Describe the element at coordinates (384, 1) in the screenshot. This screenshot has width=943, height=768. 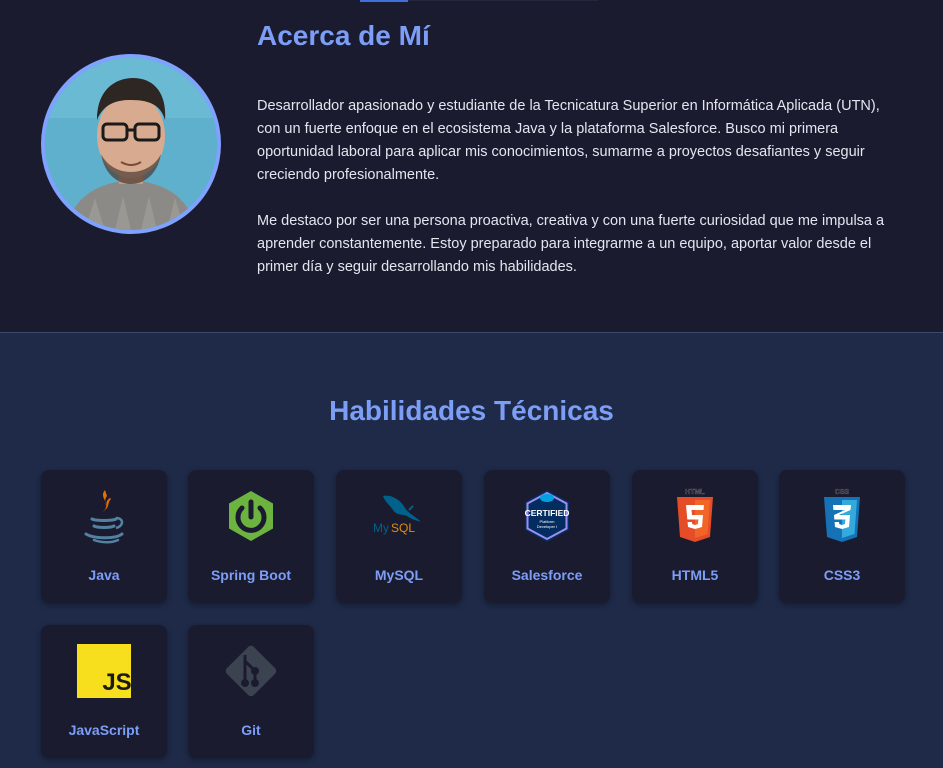
I see `nav-active-indicator` at that location.